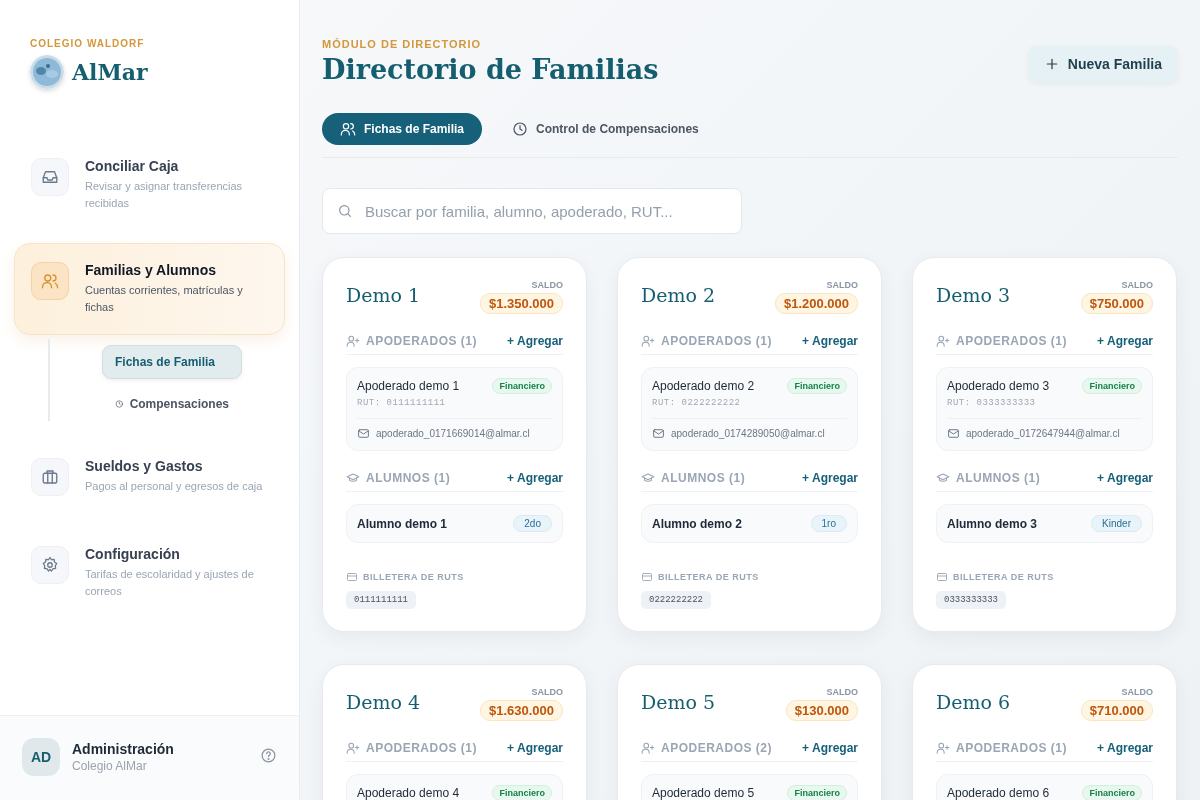 This screenshot has width=1200, height=800. What do you see at coordinates (402, 523) in the screenshot?
I see `student-name: Alumno demo 1` at bounding box center [402, 523].